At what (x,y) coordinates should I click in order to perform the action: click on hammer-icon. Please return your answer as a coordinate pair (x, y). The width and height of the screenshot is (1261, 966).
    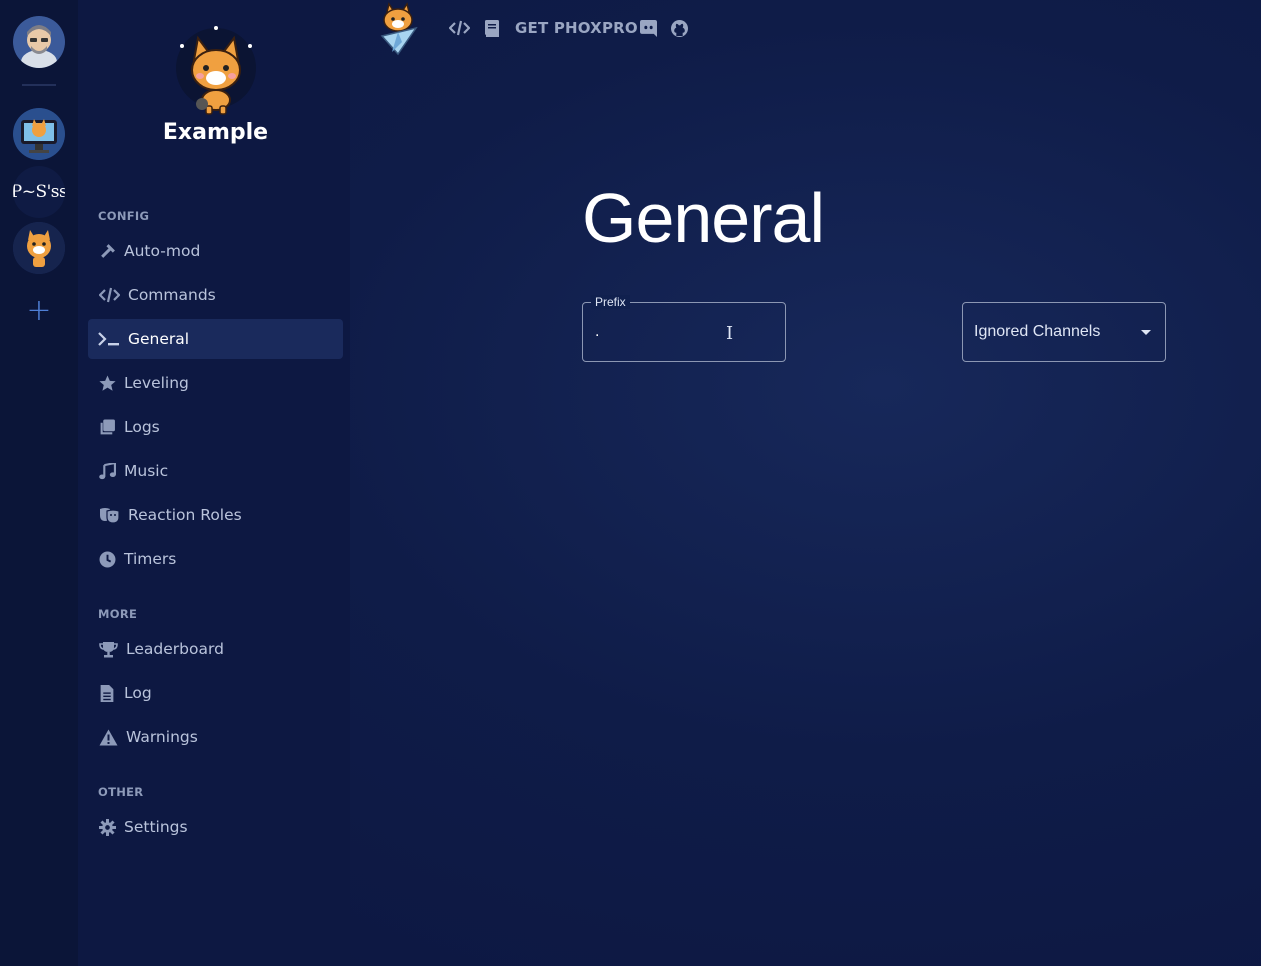
    Looking at the image, I should click on (107, 251).